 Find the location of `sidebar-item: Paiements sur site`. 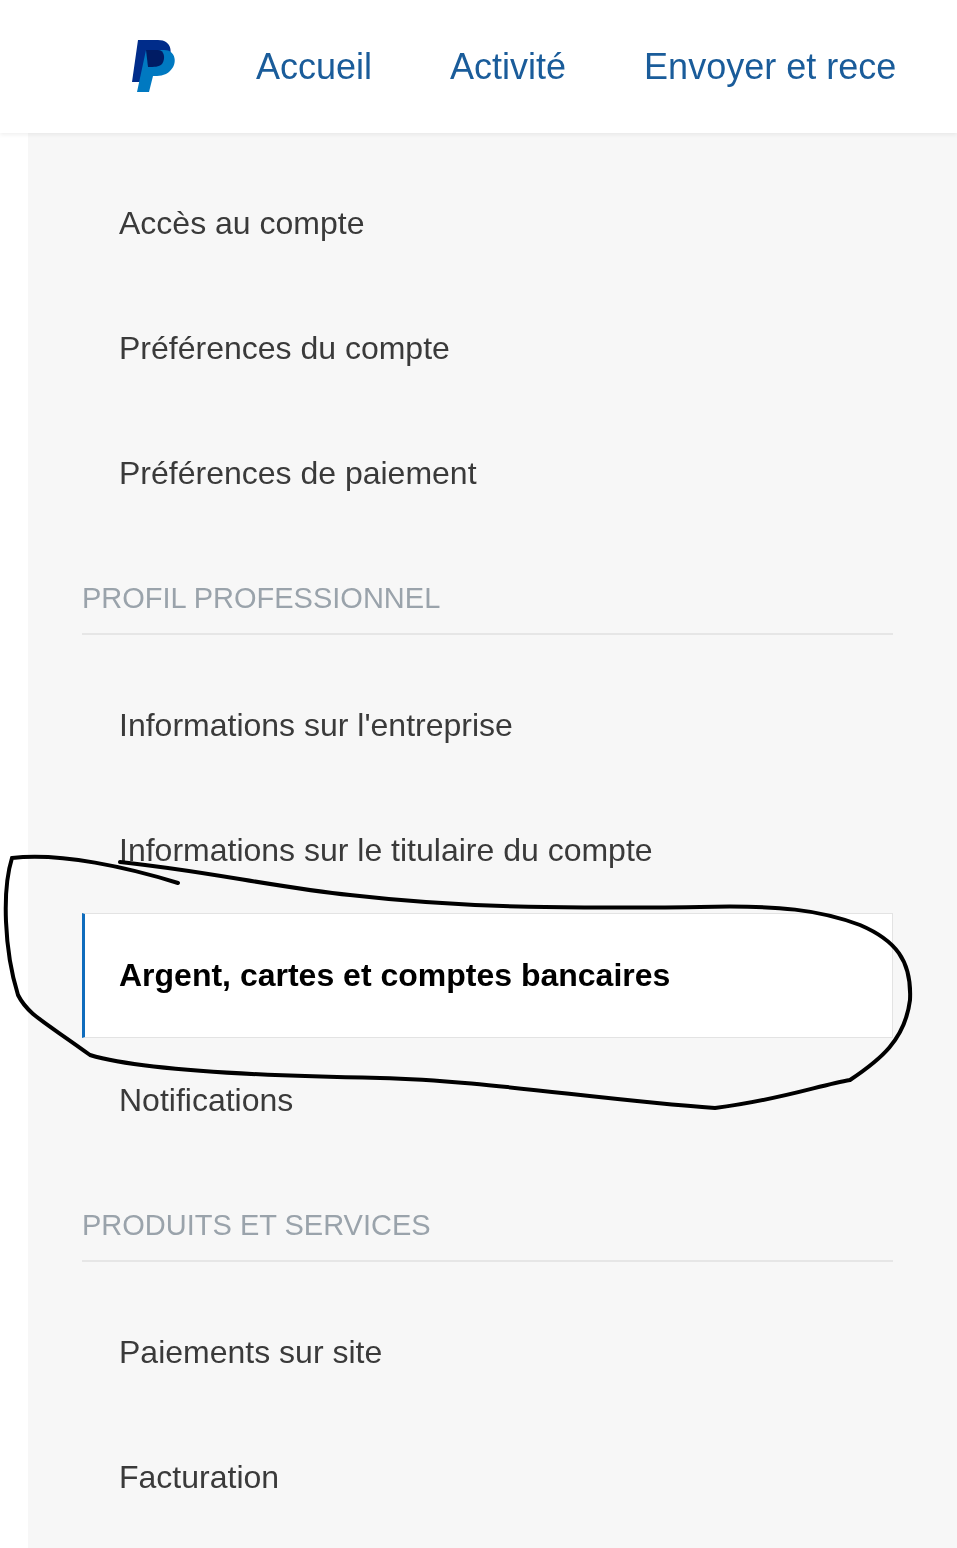

sidebar-item: Paiements sur site is located at coordinates (487, 1352).